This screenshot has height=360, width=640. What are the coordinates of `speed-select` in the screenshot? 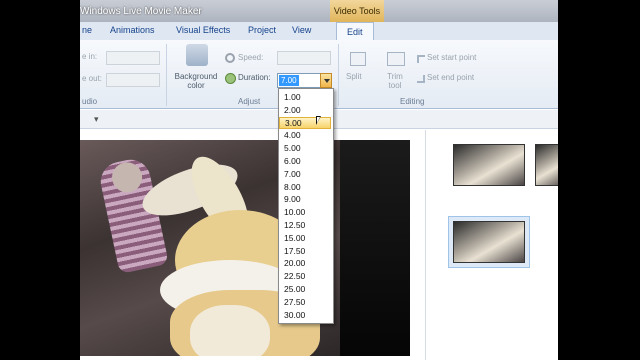 It's located at (304, 58).